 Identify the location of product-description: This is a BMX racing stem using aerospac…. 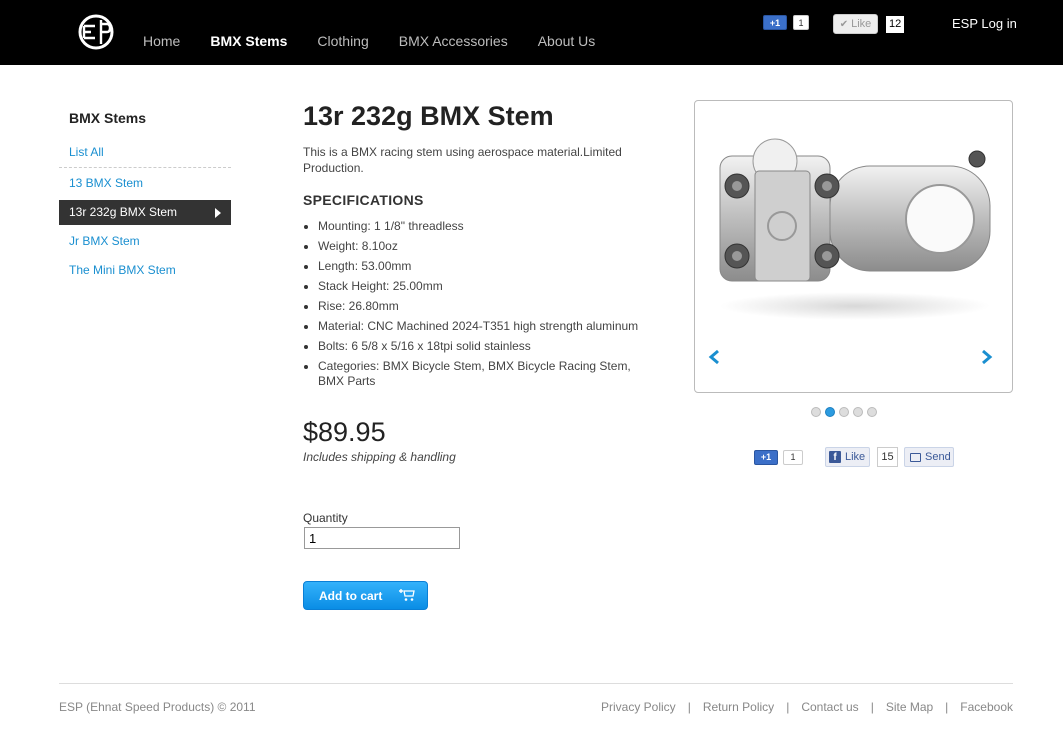
(462, 160).